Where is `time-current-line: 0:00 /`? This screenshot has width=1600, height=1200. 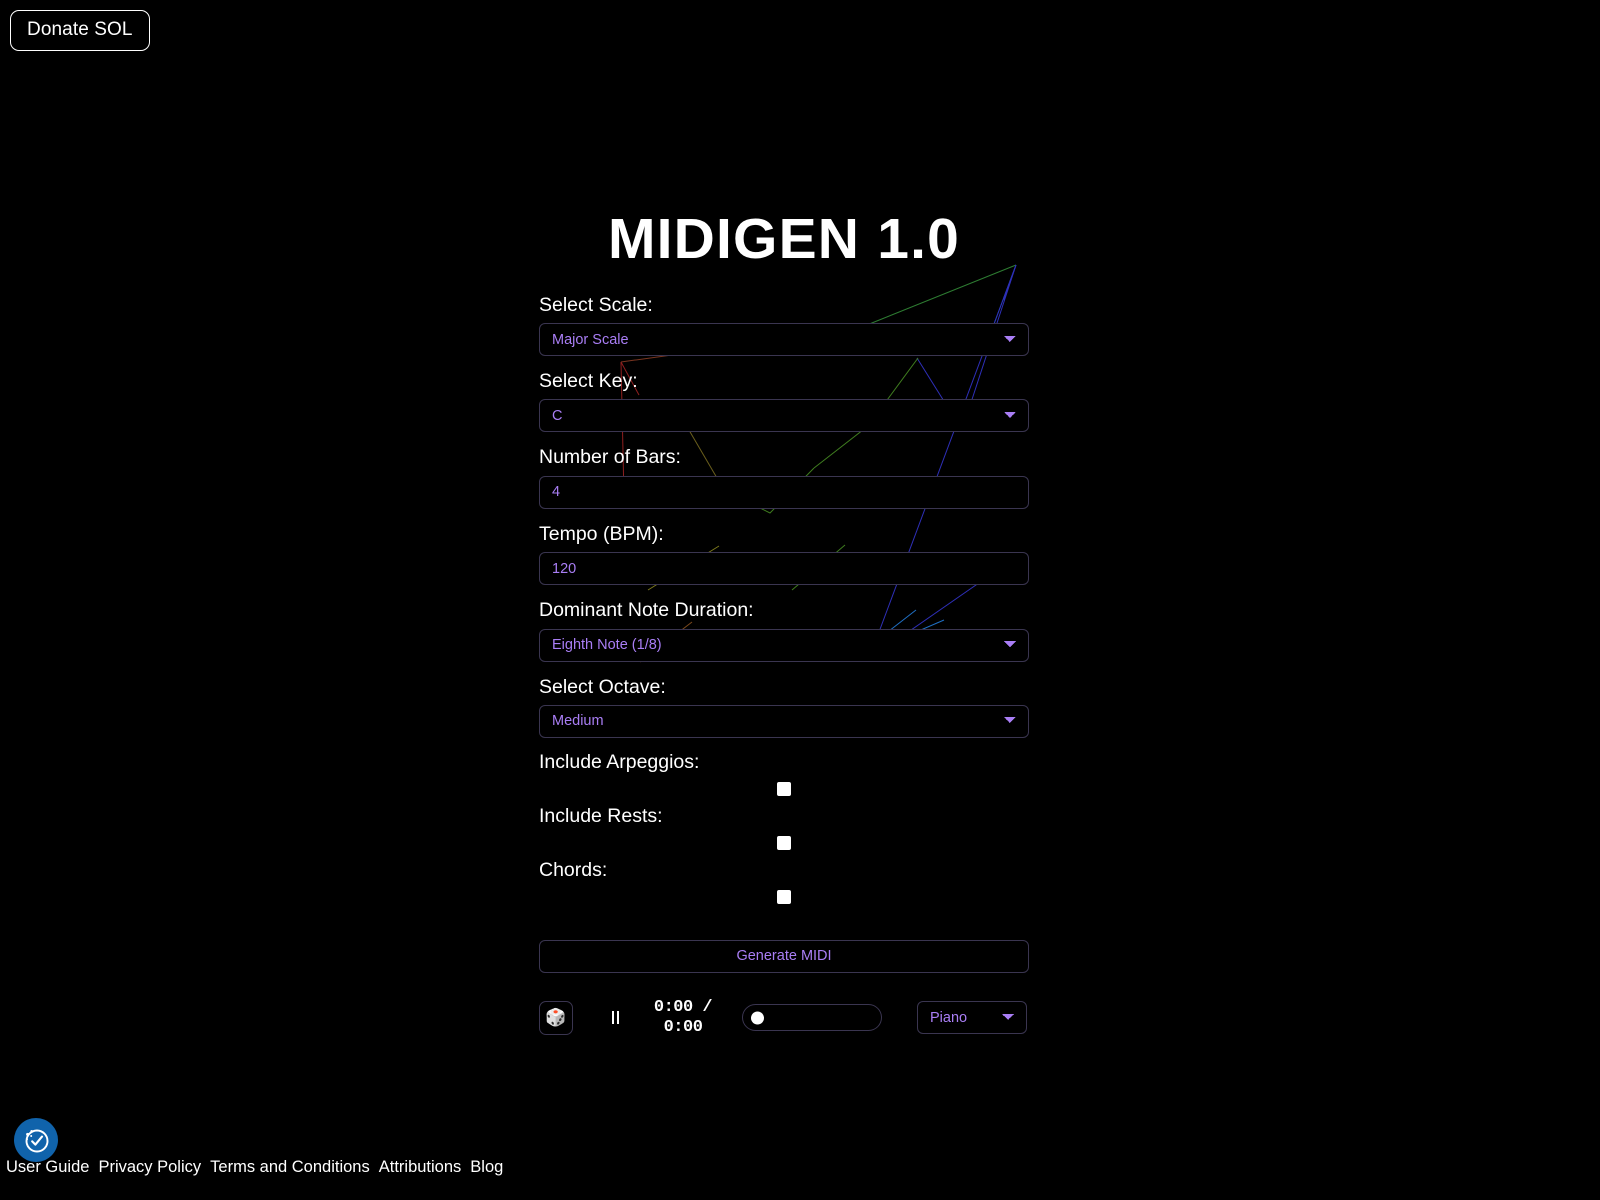 time-current-line: 0:00 / is located at coordinates (683, 1008).